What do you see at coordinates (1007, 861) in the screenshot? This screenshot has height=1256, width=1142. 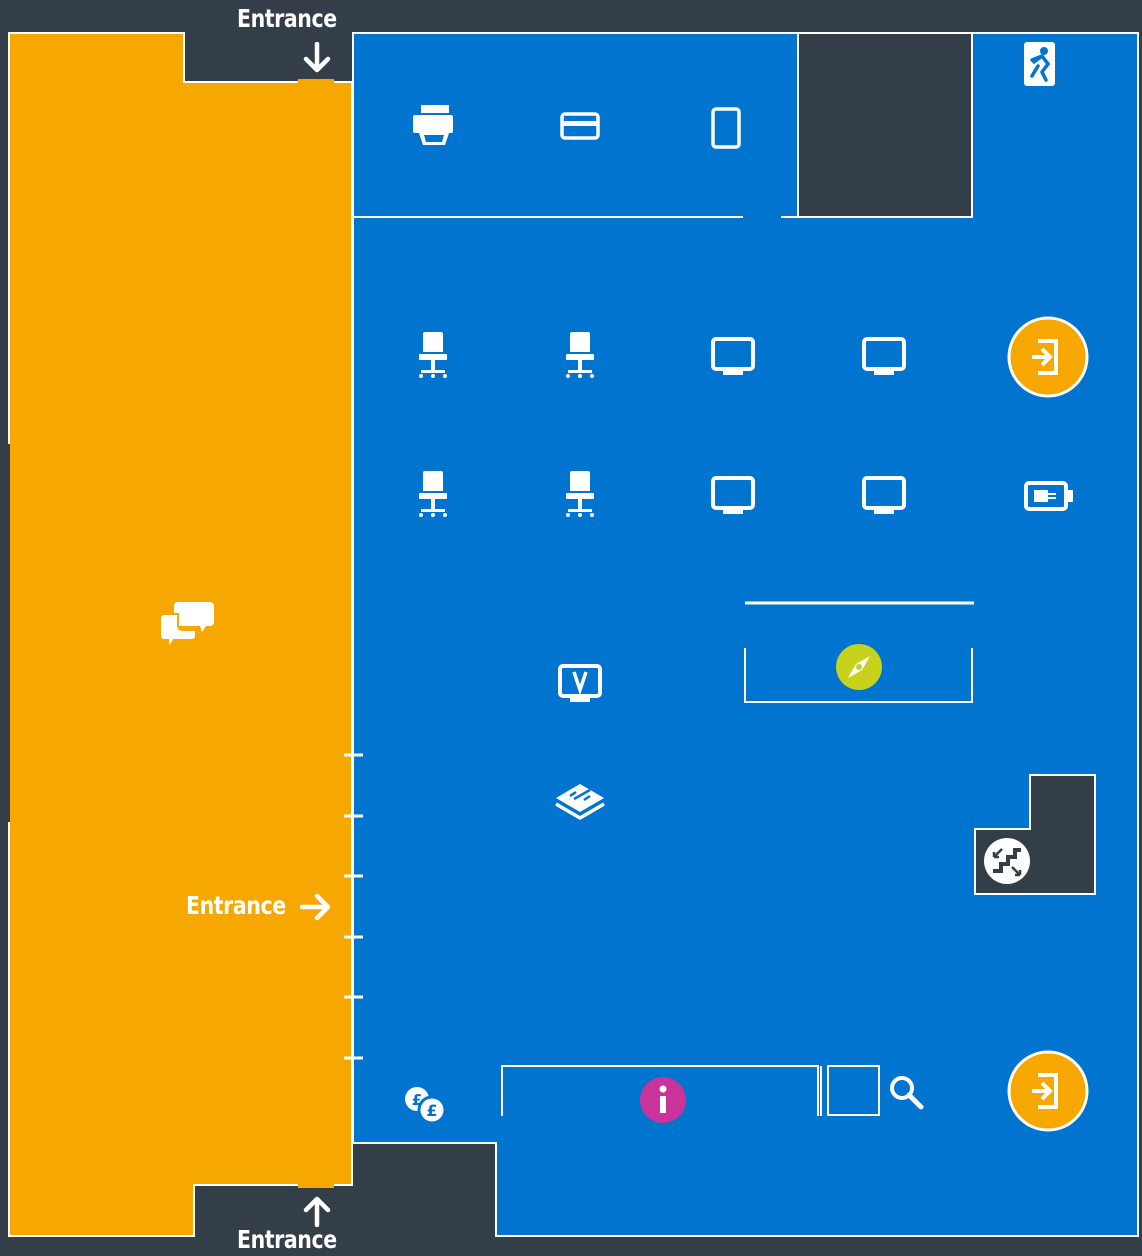 I see `stairs-icon` at bounding box center [1007, 861].